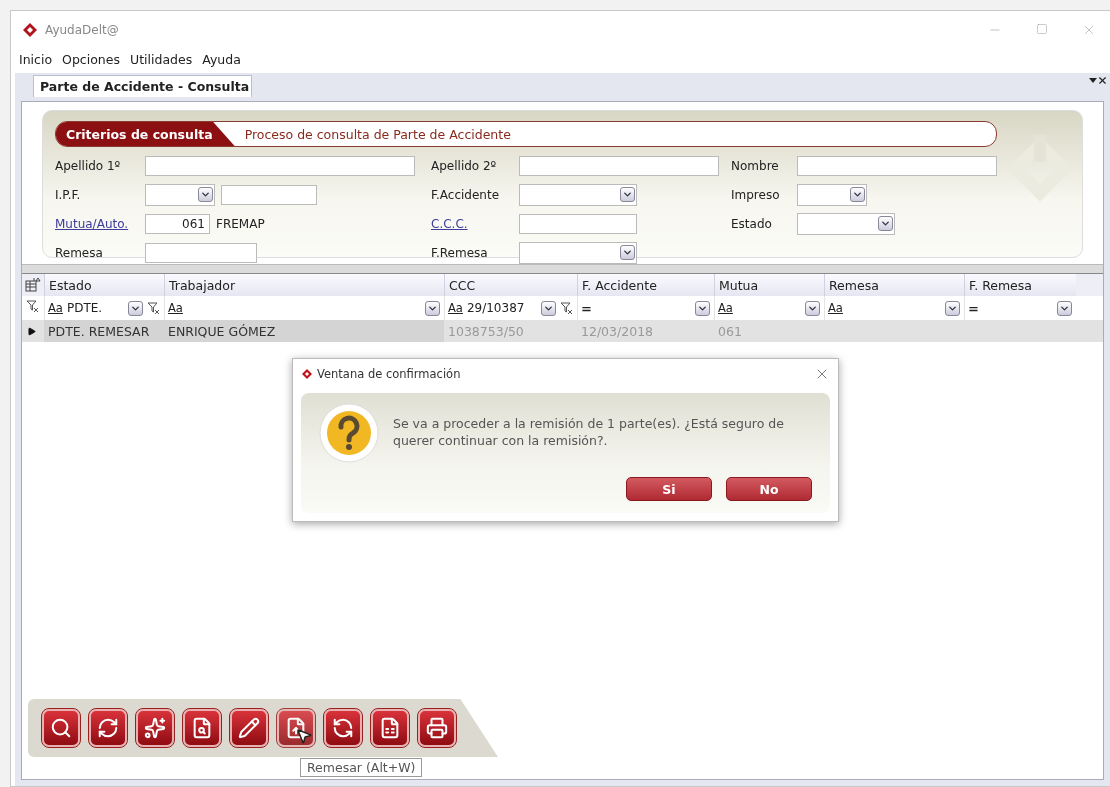  I want to click on panel-tab: Criterios de consulta, so click(145, 134).